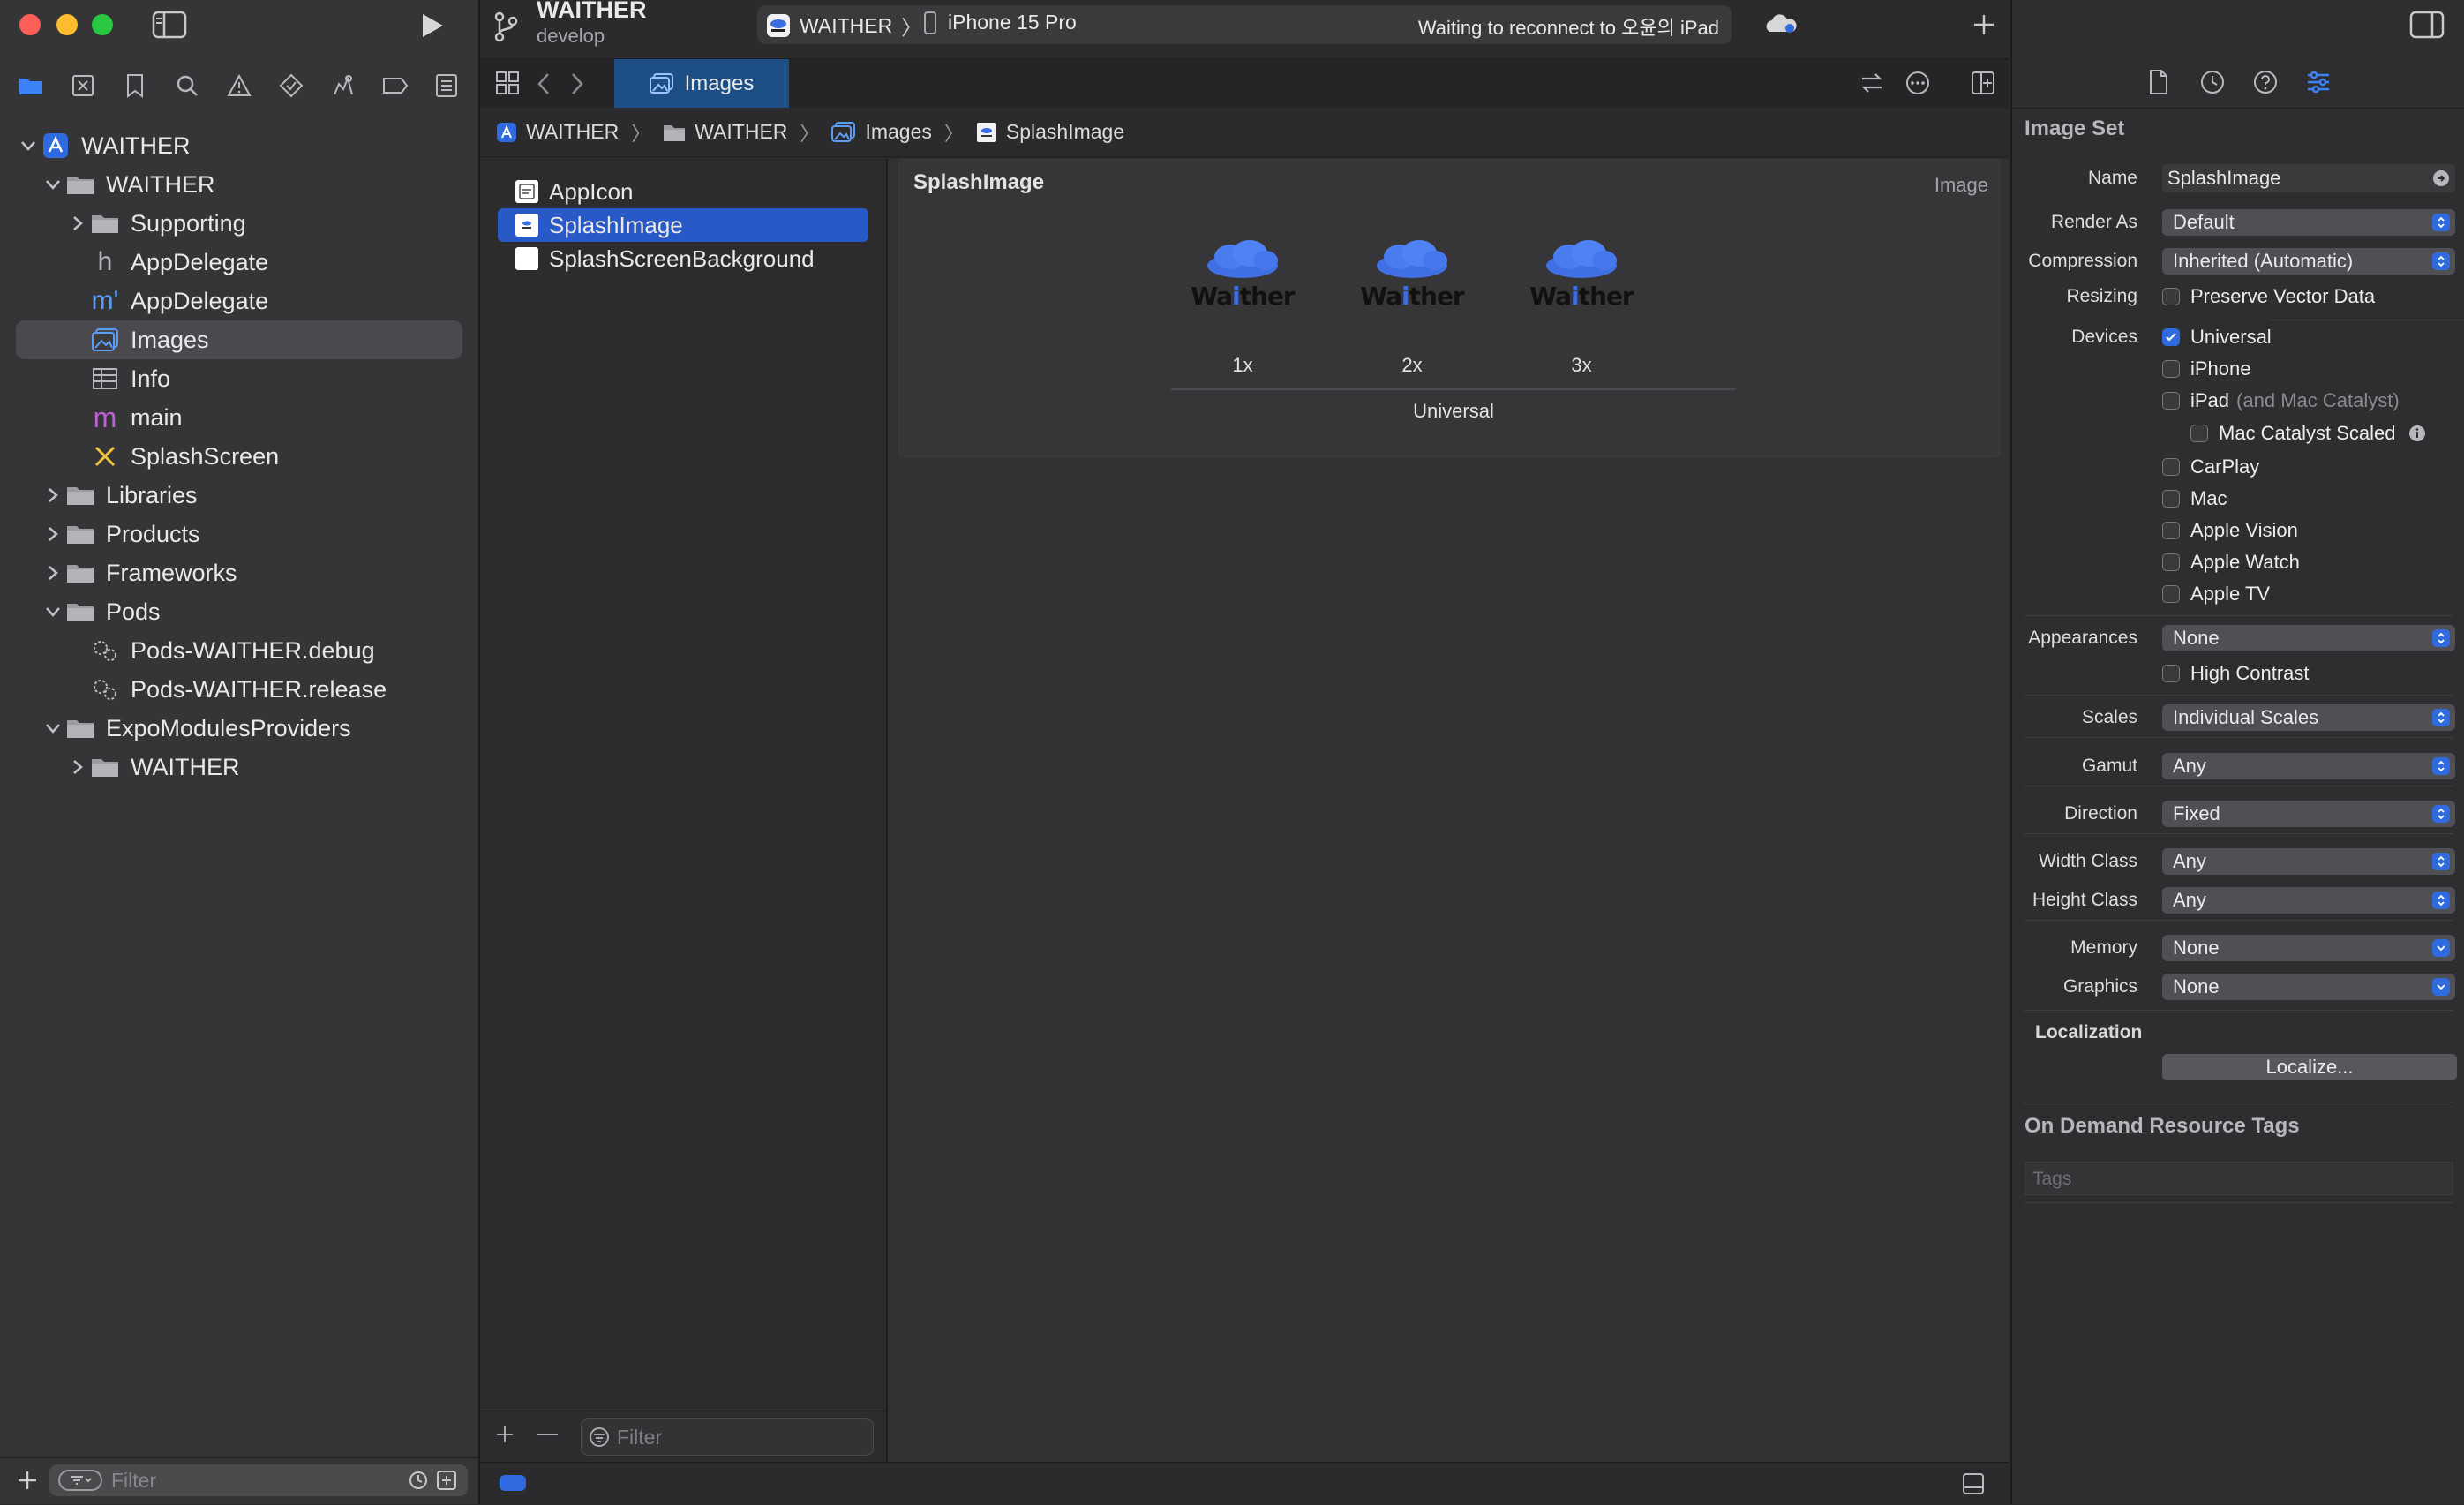 The image size is (2464, 1505). Describe the element at coordinates (239, 689) in the screenshot. I see `tree-row-file: Pods-WAITHER.release` at that location.